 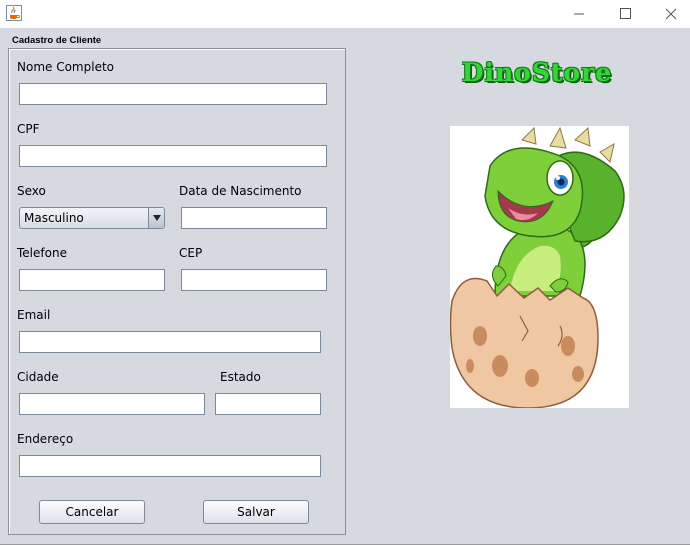 What do you see at coordinates (92, 280) in the screenshot?
I see `telefone-field` at bounding box center [92, 280].